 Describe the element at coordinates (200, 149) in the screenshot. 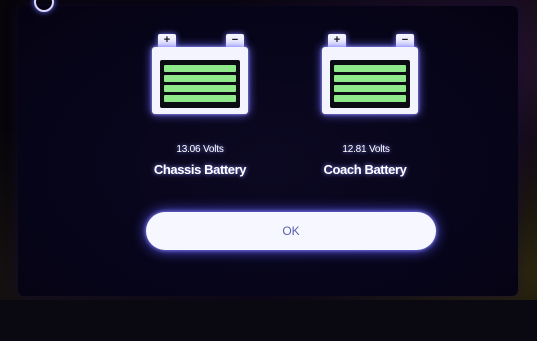

I see `chassis-voltage-readout: 13.06 Volts` at that location.